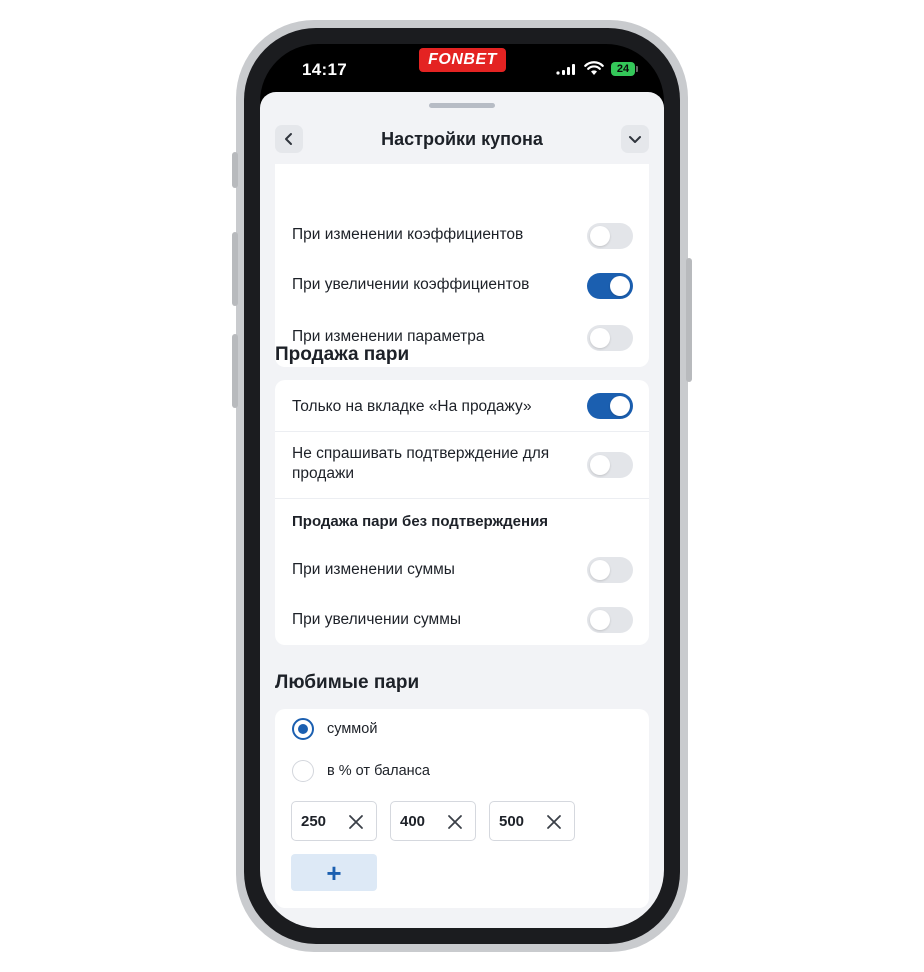 This screenshot has height=972, width=924. Describe the element at coordinates (594, 68) in the screenshot. I see `wifi-icon` at that location.